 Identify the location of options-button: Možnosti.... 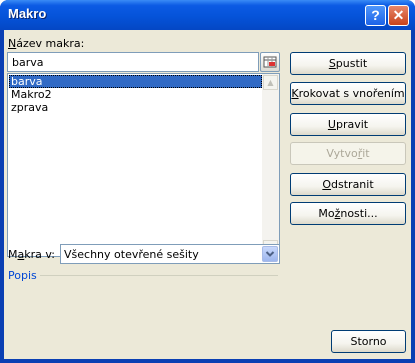
(348, 213).